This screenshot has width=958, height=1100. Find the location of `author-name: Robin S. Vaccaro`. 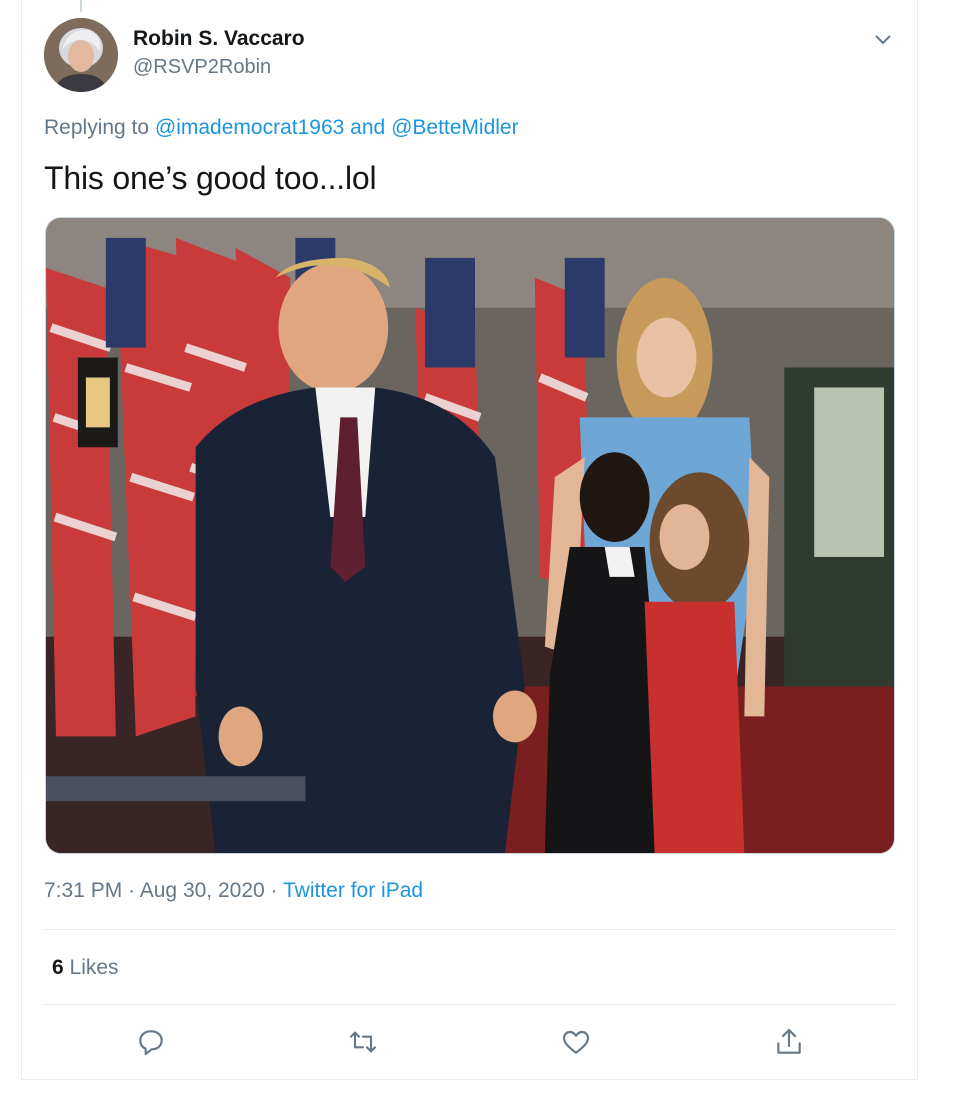

author-name: Robin S. Vaccaro is located at coordinates (219, 39).